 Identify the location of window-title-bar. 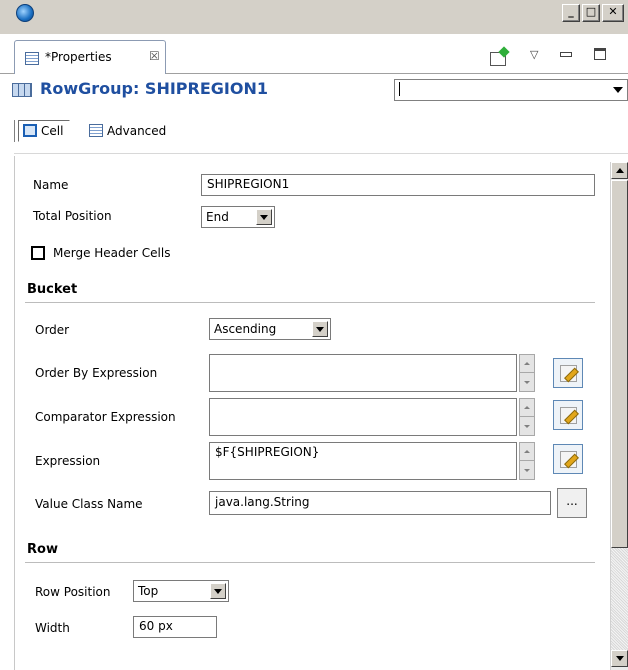
(314, 17).